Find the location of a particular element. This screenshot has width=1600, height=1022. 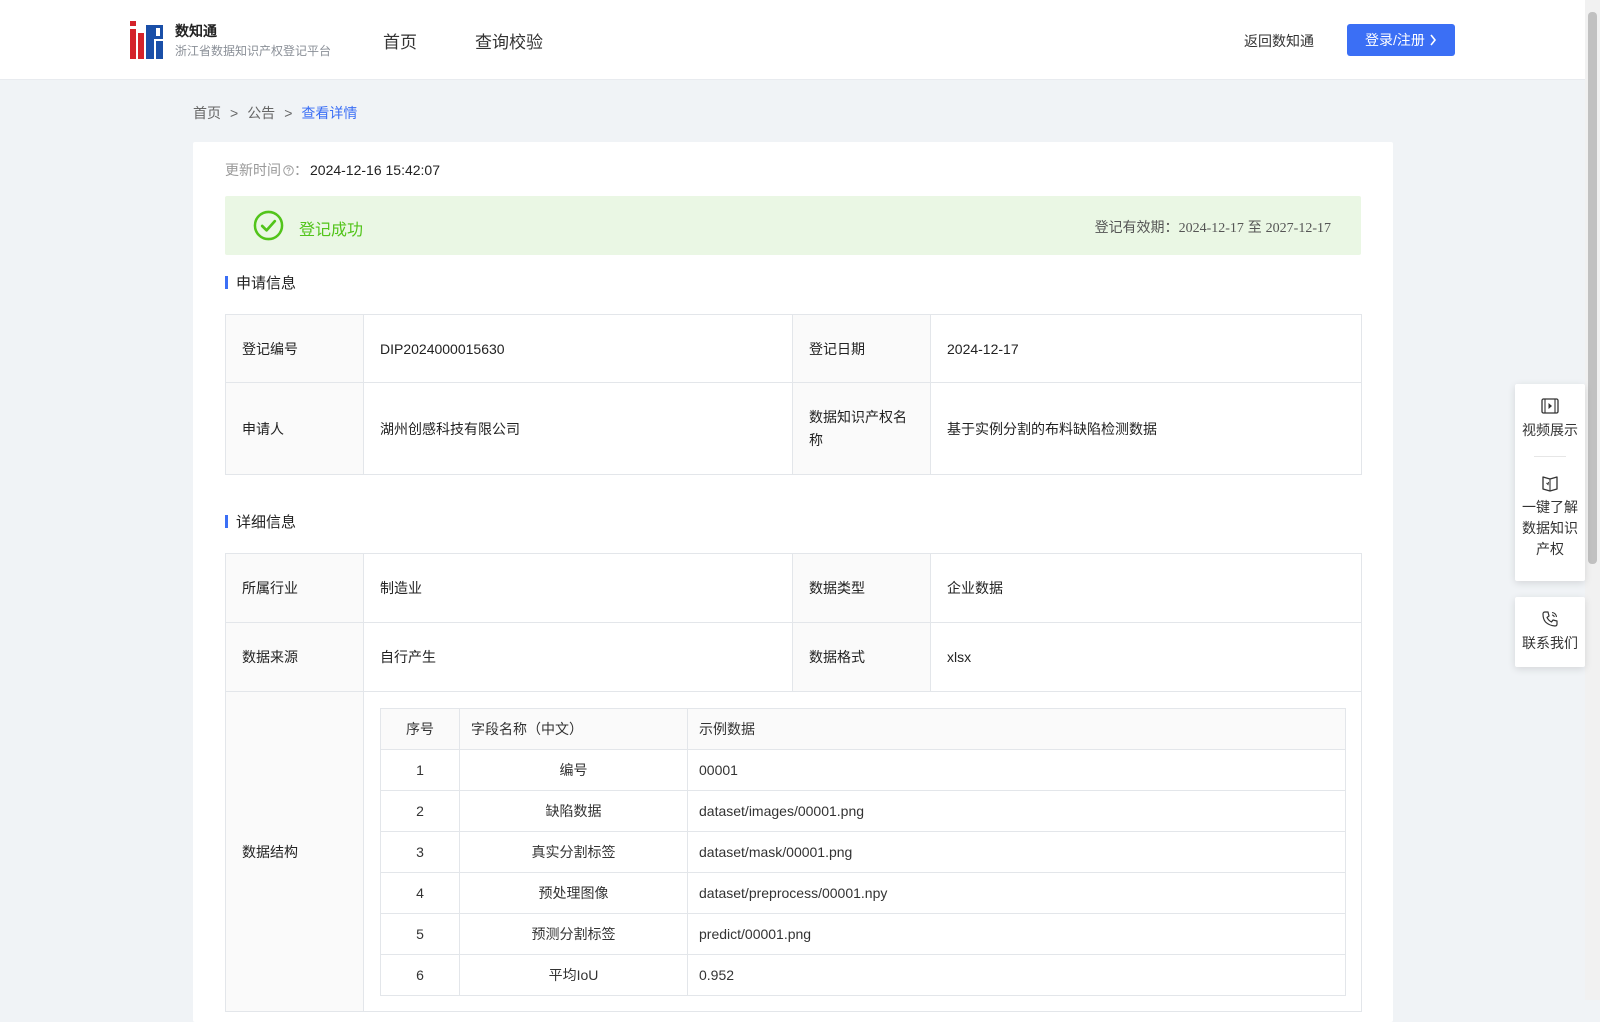

structure-header-sample: 示例数据 is located at coordinates (1016, 729).